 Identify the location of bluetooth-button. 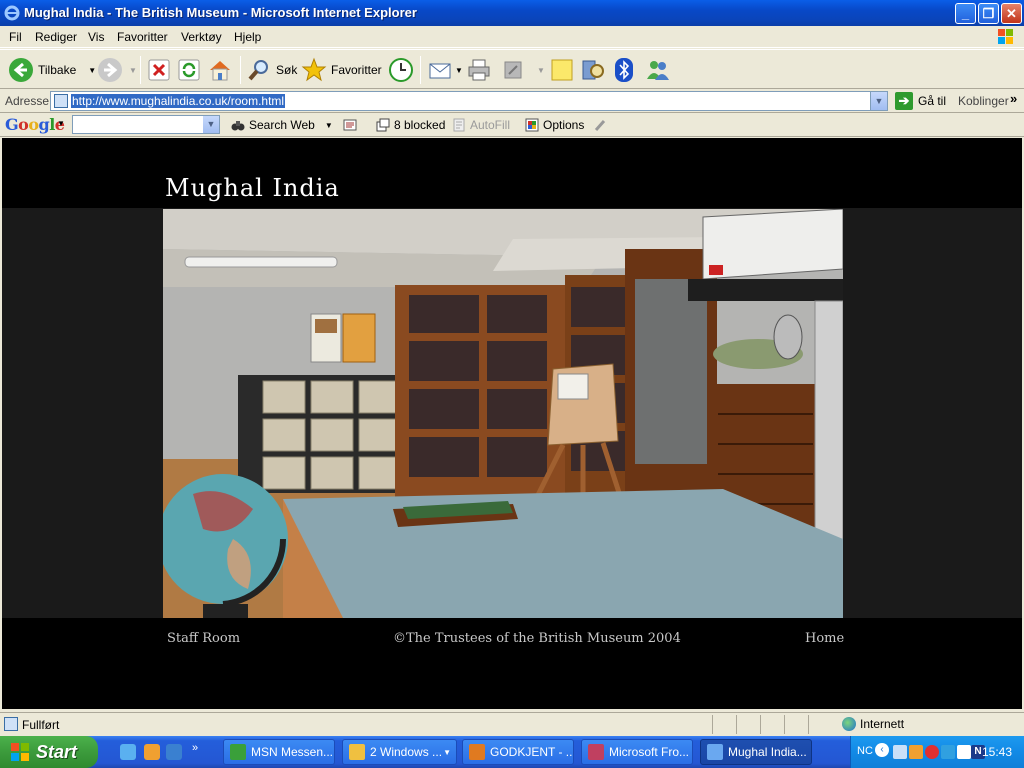
(624, 70).